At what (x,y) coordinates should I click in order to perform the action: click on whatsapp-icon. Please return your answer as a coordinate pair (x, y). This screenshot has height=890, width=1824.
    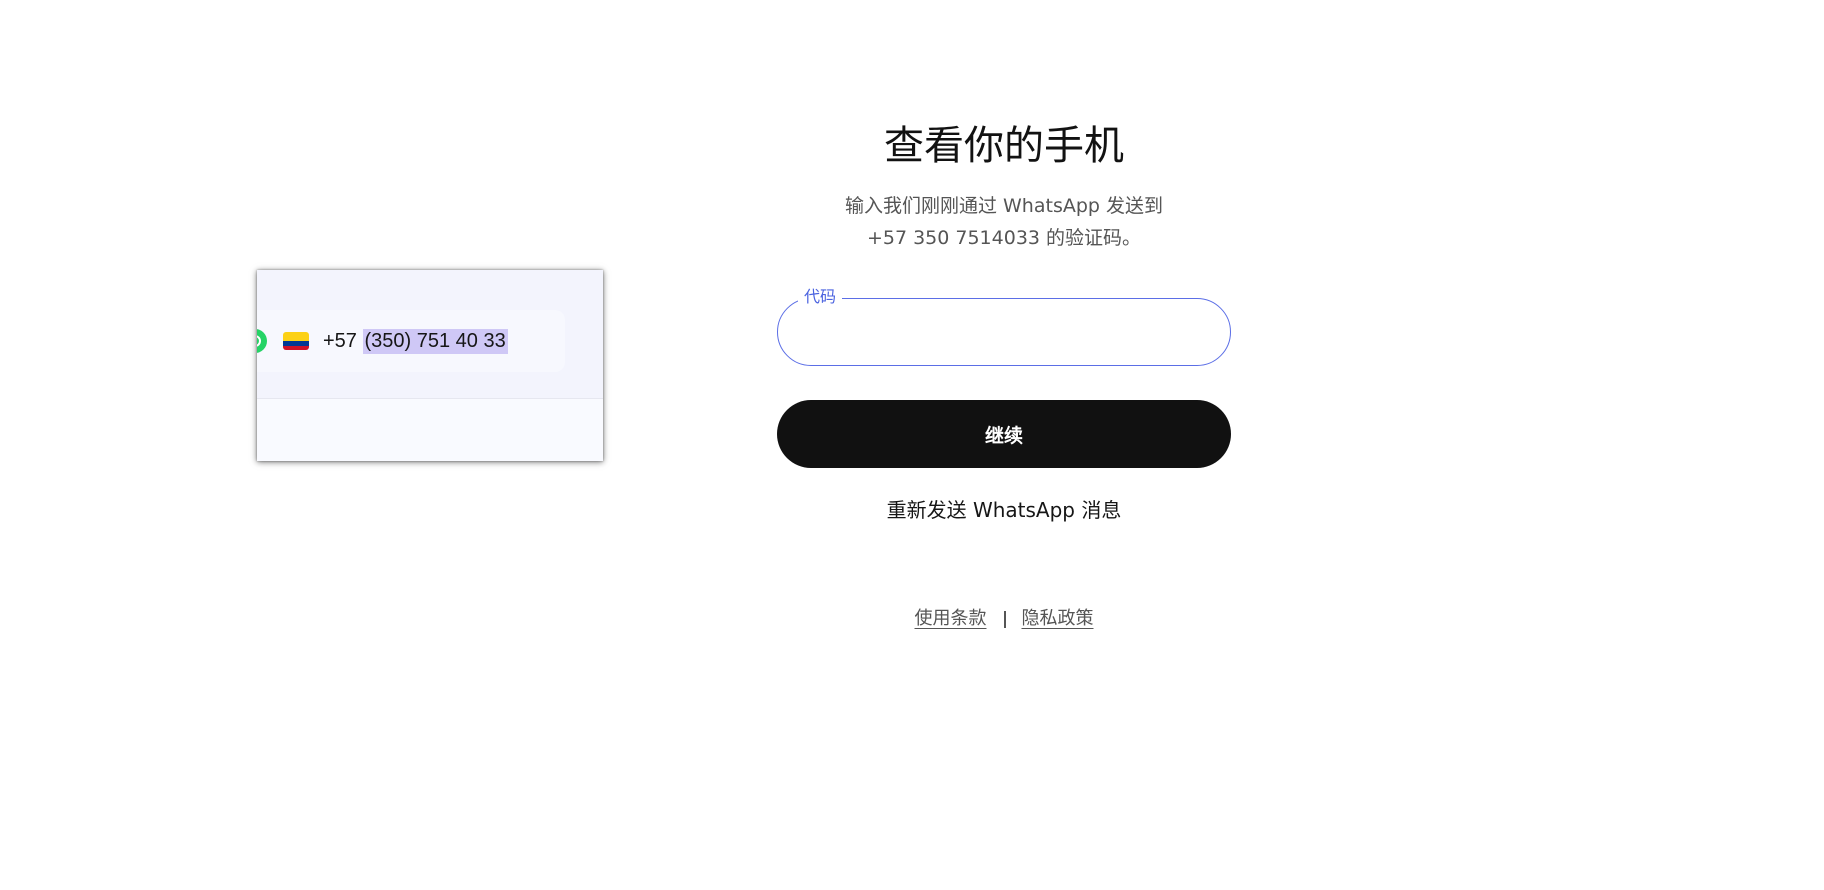
    Looking at the image, I should click on (262, 341).